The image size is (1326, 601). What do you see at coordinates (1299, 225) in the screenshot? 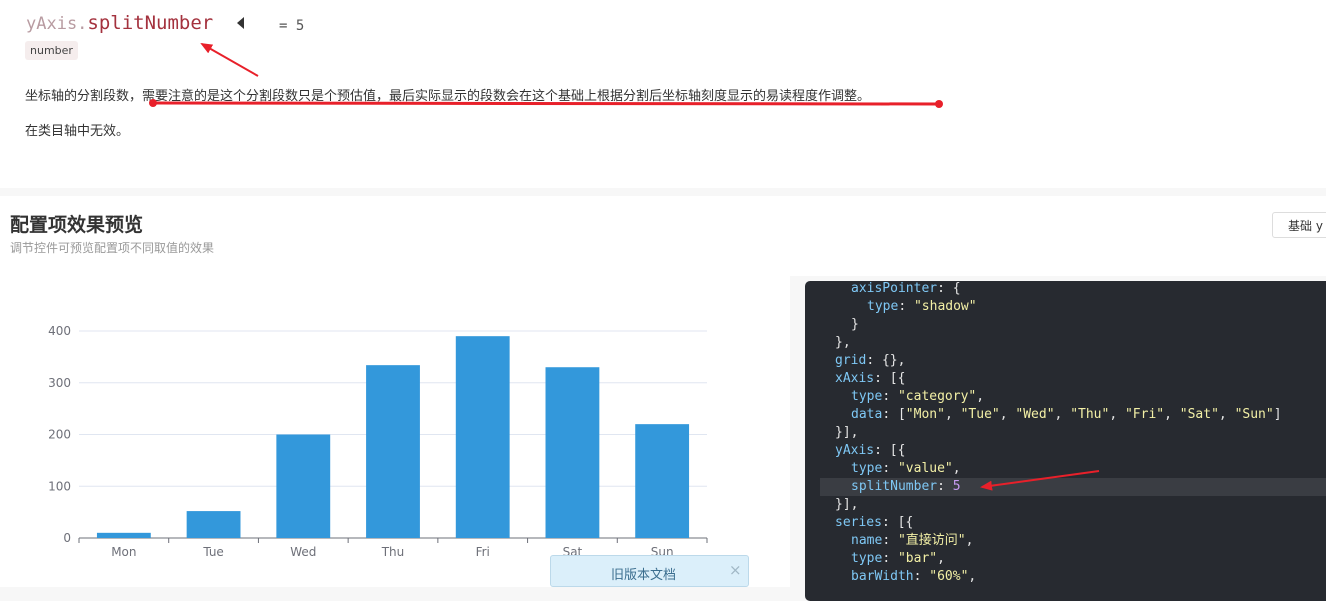
I see `example-select-button: 基础 y 轴` at bounding box center [1299, 225].